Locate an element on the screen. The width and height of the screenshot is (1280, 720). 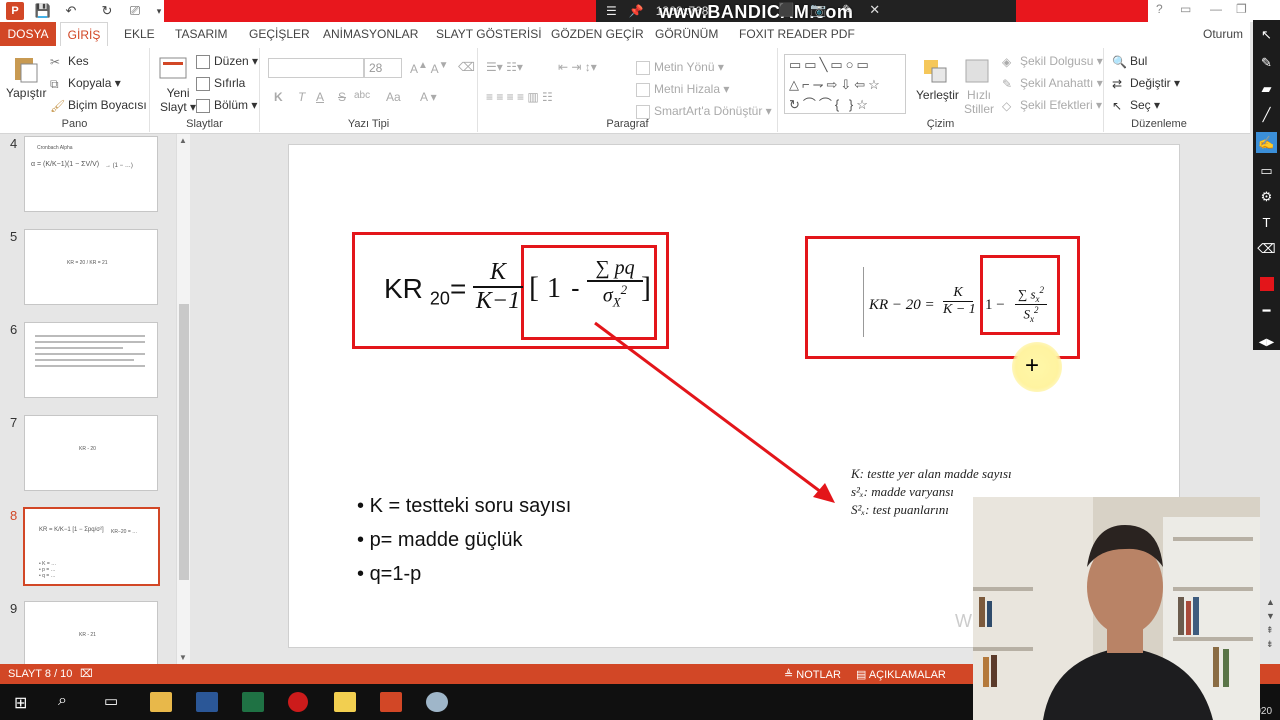
underline-button: A is located at coordinates (320, 97).